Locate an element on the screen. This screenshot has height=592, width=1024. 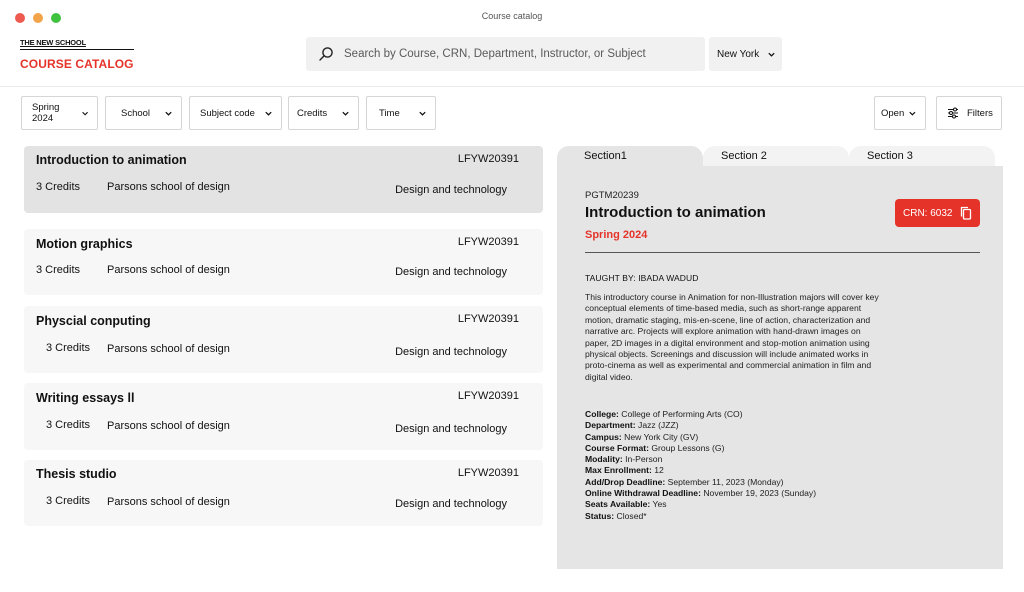
window-title: Course catalog is located at coordinates (512, 16).